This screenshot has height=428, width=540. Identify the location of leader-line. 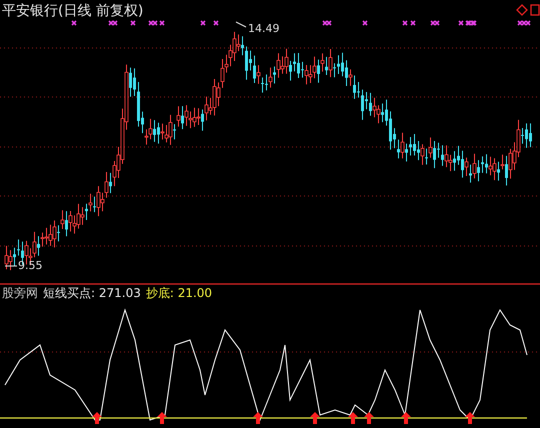
(241, 25).